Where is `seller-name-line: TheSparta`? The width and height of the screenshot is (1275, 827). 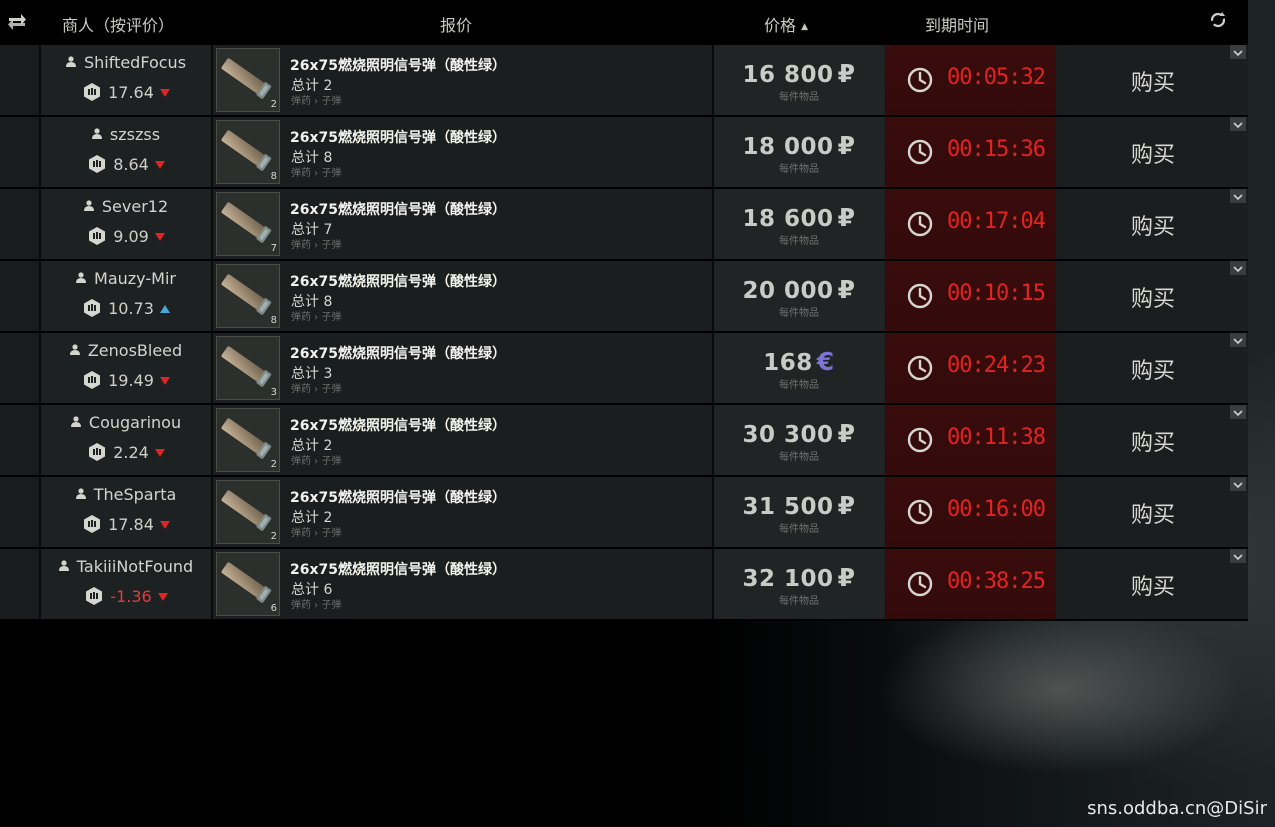
seller-name-line: TheSparta is located at coordinates (126, 494).